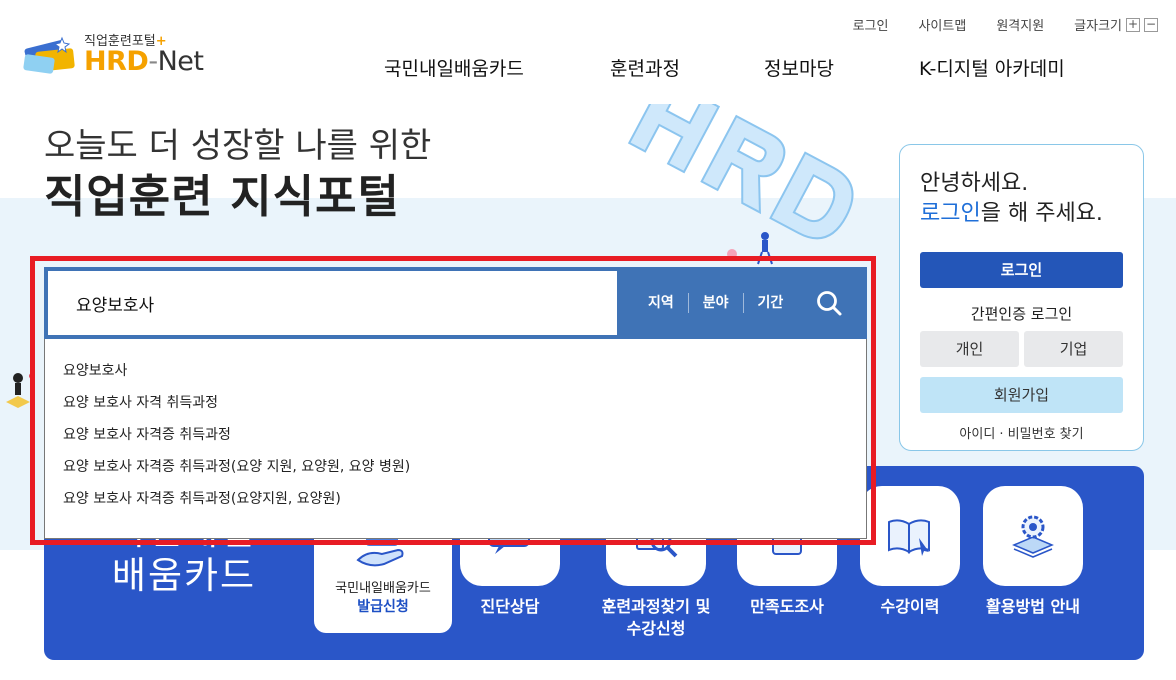  What do you see at coordinates (1021, 432) in the screenshot?
I see `find-id-password-link: 아이디 · 비밀번호 찾기` at bounding box center [1021, 432].